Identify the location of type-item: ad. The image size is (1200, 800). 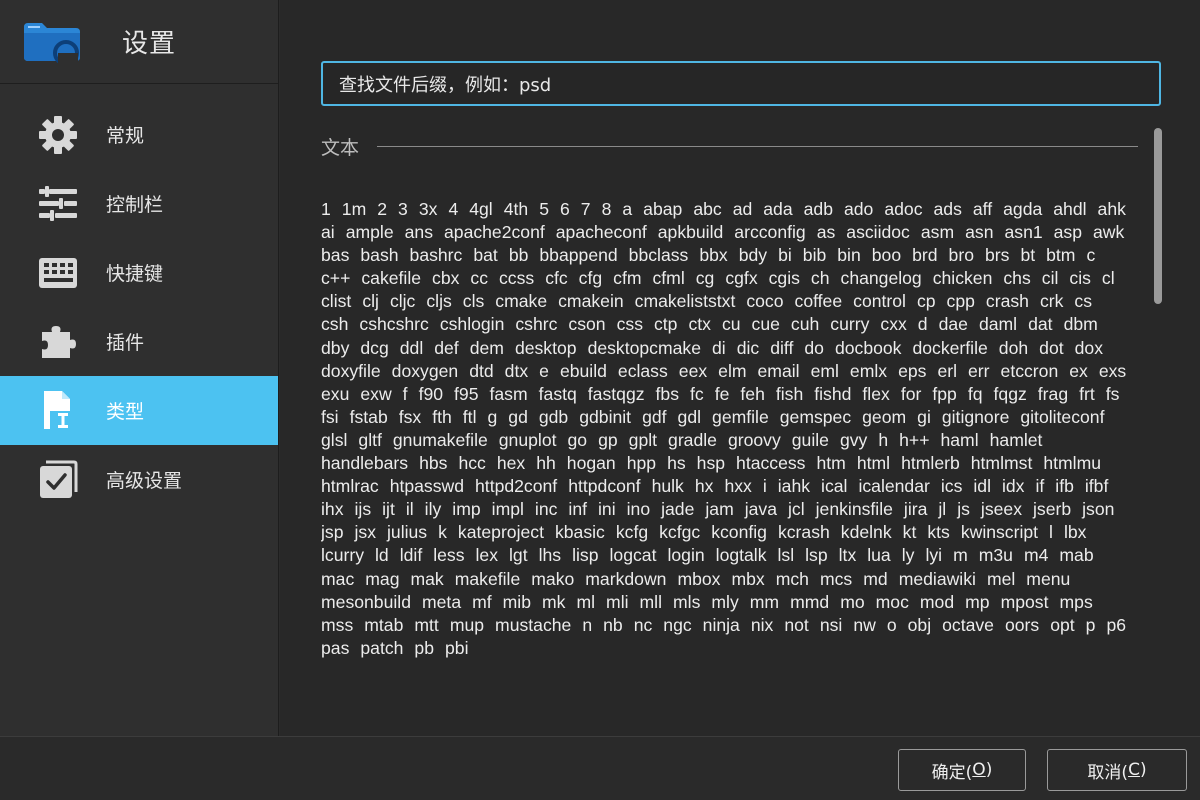
(743, 209).